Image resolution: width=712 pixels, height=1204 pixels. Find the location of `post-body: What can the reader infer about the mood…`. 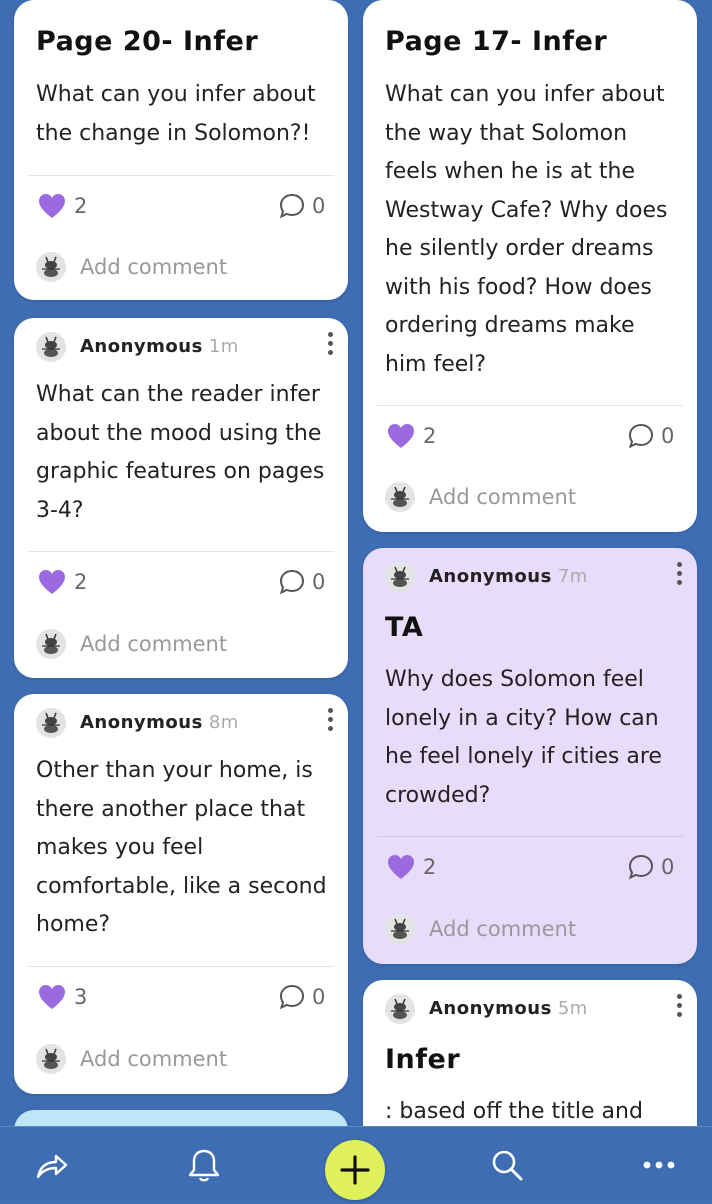

post-body: What can the reader infer about the mood… is located at coordinates (180, 452).